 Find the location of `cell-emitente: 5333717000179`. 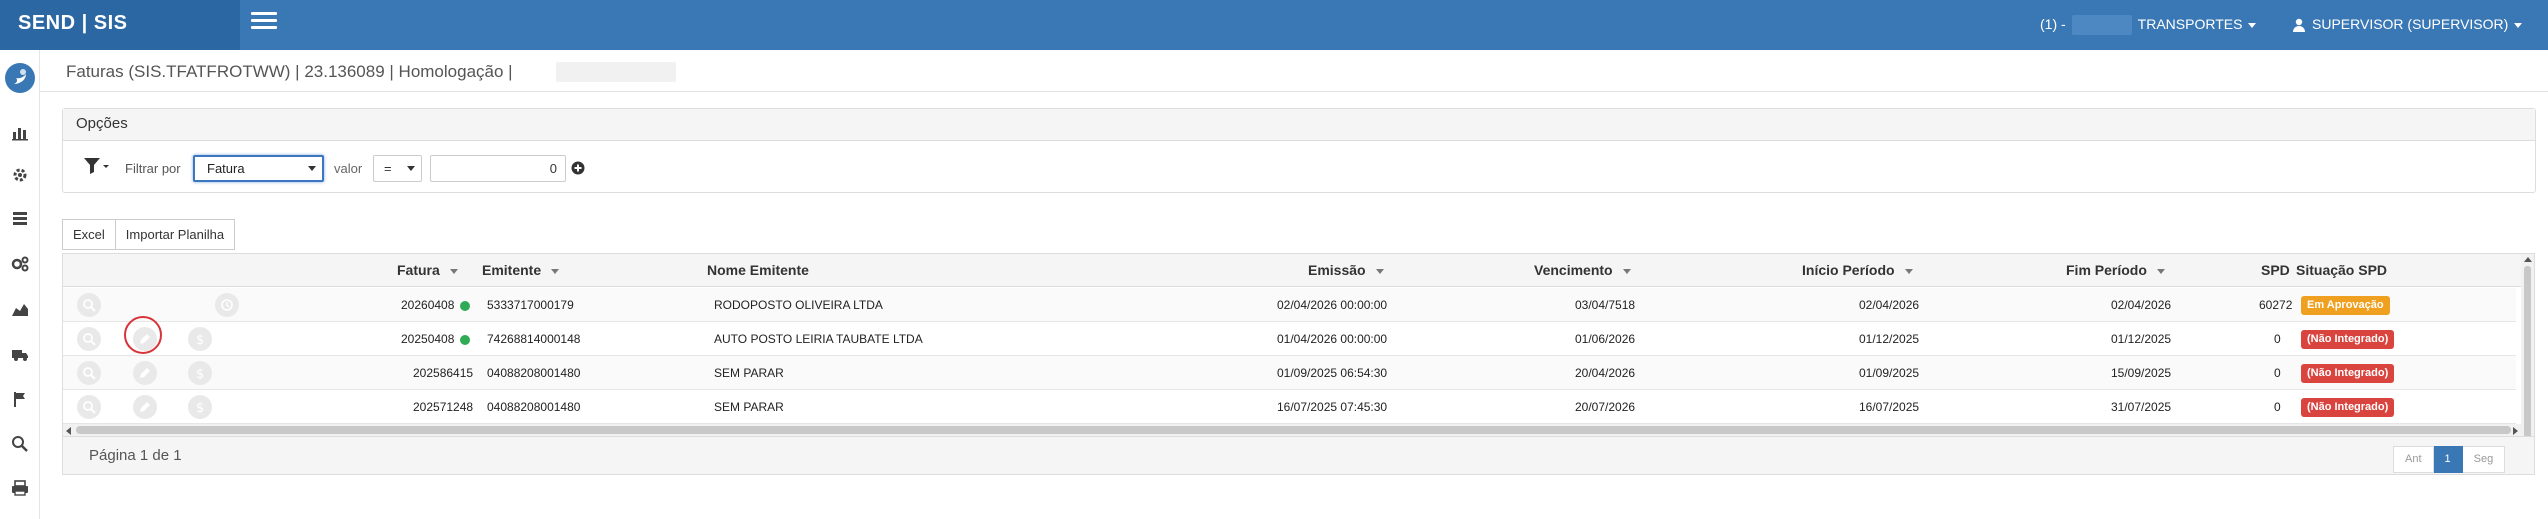

cell-emitente: 5333717000179 is located at coordinates (530, 305).